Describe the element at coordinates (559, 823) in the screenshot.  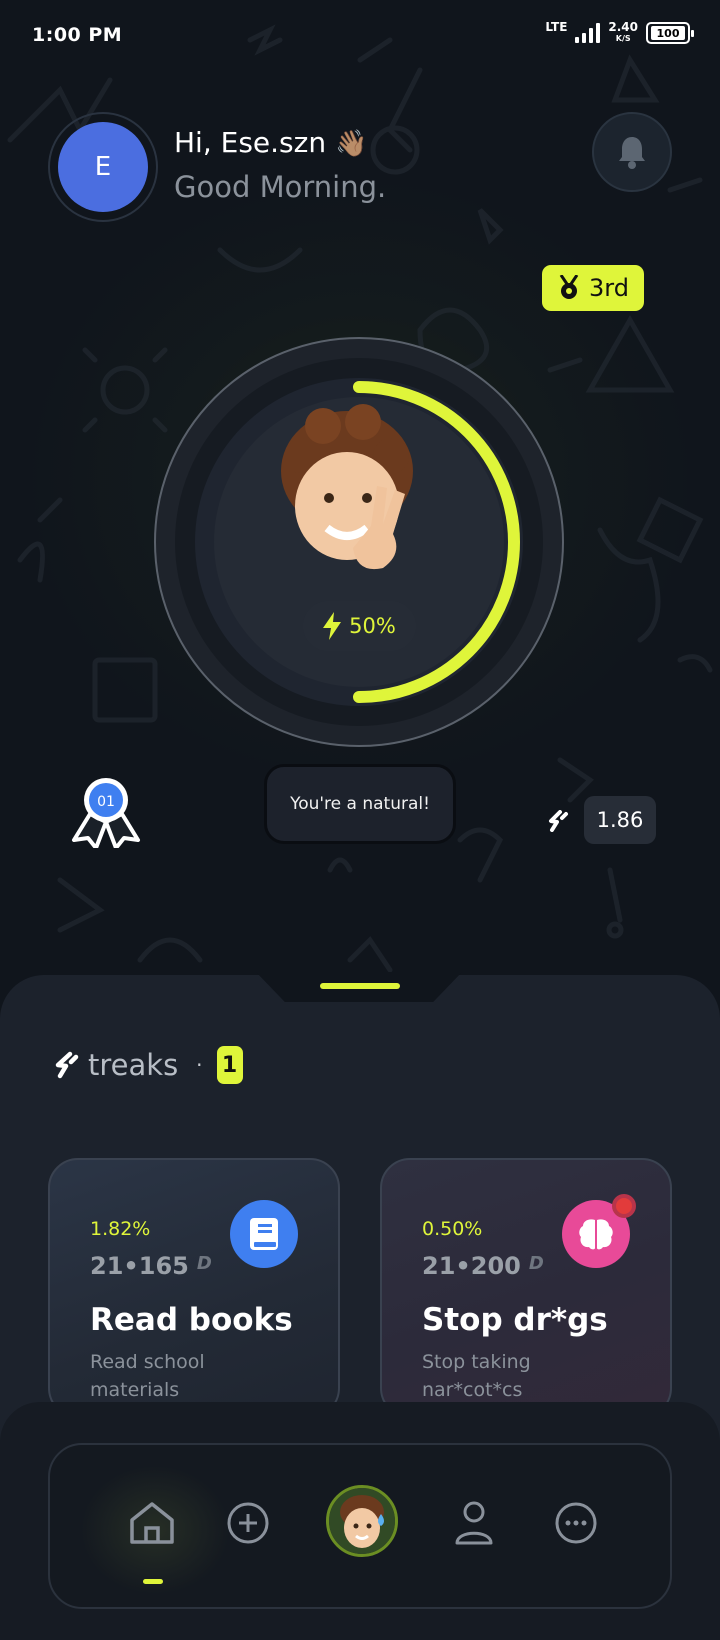
I see `streak-icon` at that location.